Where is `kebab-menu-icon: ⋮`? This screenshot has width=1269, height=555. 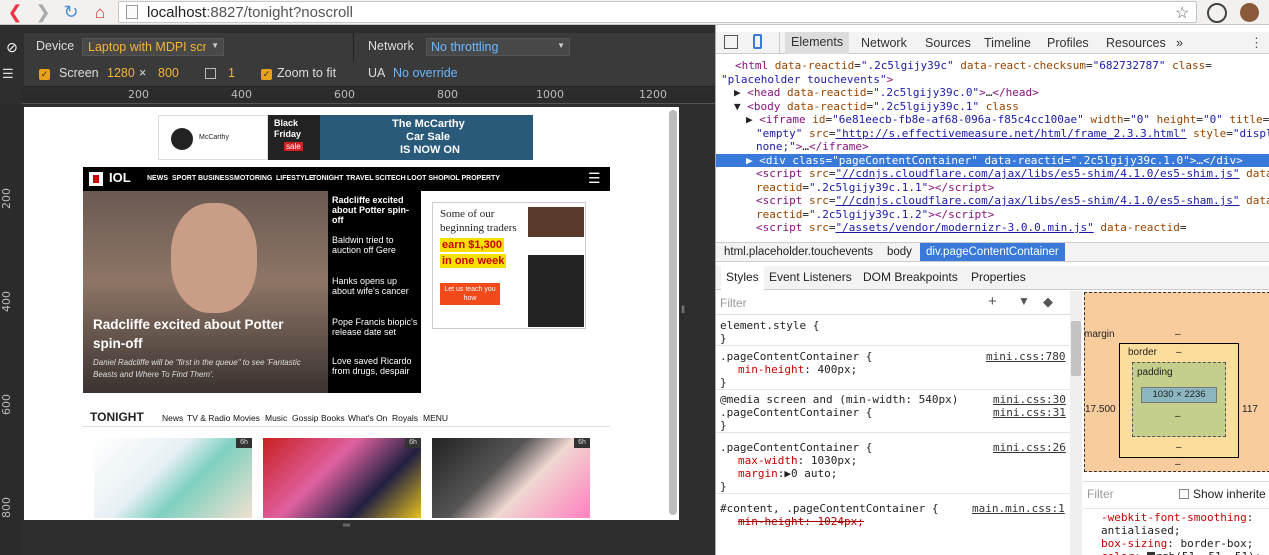
kebab-menu-icon: ⋮ is located at coordinates (1256, 43).